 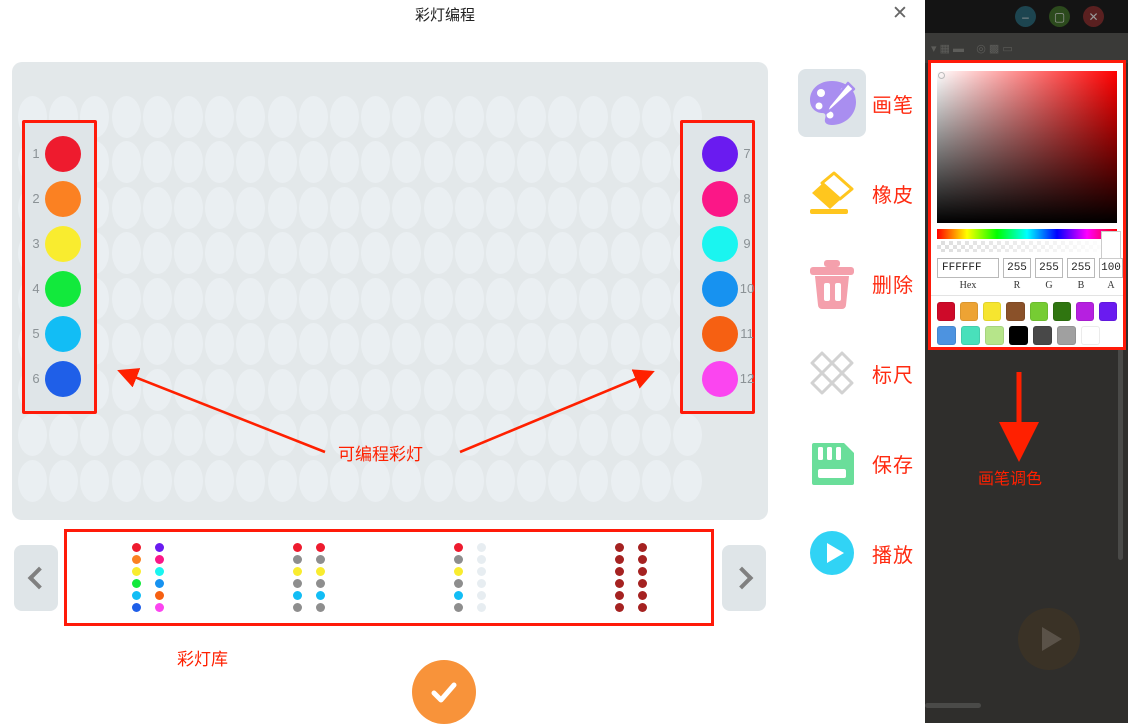 I want to click on led-row: 7, so click(x=720, y=153).